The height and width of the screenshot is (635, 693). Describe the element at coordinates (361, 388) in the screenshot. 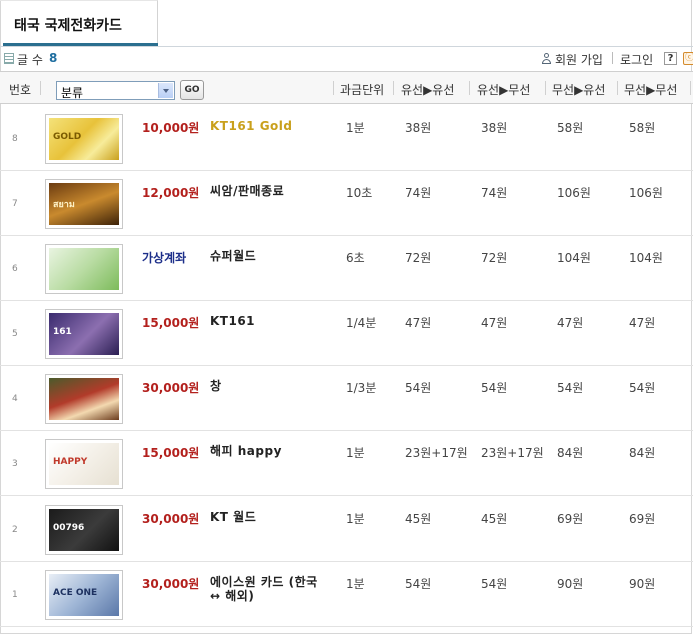

I see `billing-unit: 1/3분` at that location.